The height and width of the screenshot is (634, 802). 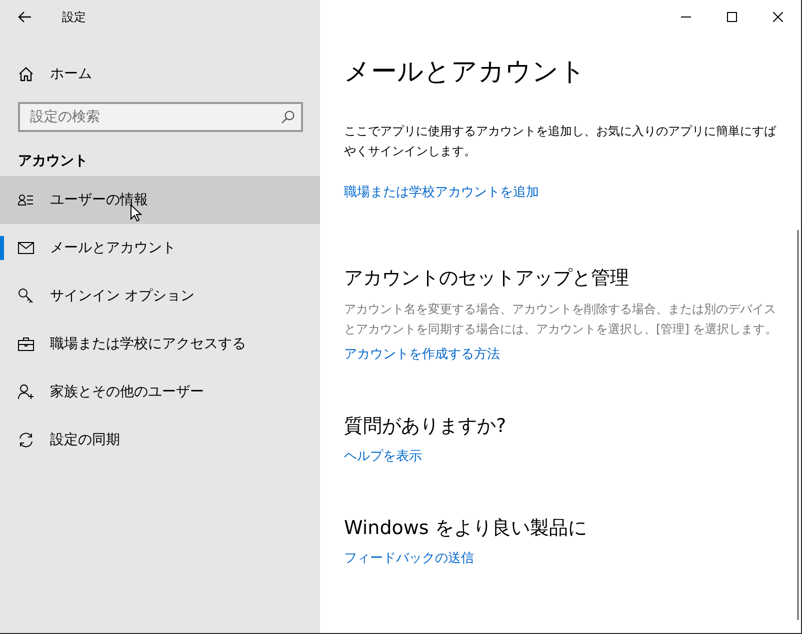 What do you see at coordinates (160, 248) in the screenshot?
I see `nav-item: メールとアカウント` at bounding box center [160, 248].